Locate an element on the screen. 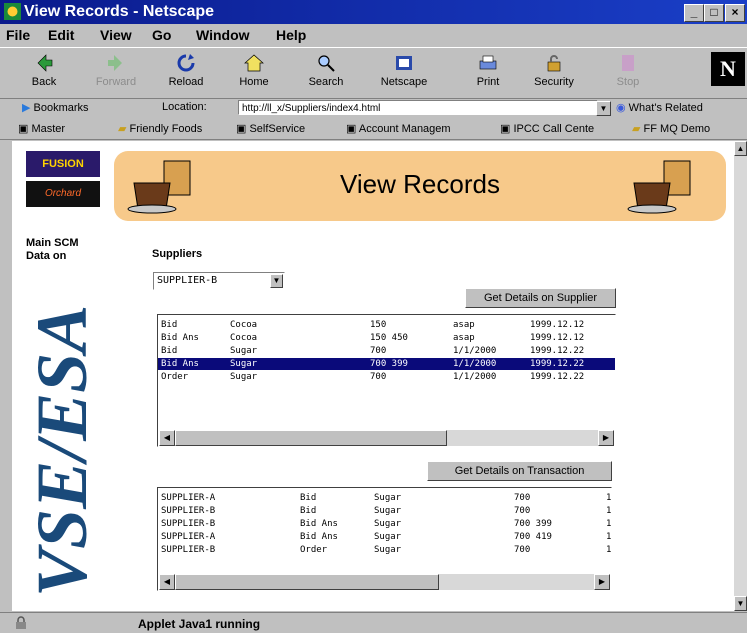 Image resolution: width=747 pixels, height=633 pixels. supplier-select: SUPPLIER-B ▼ is located at coordinates (219, 281).